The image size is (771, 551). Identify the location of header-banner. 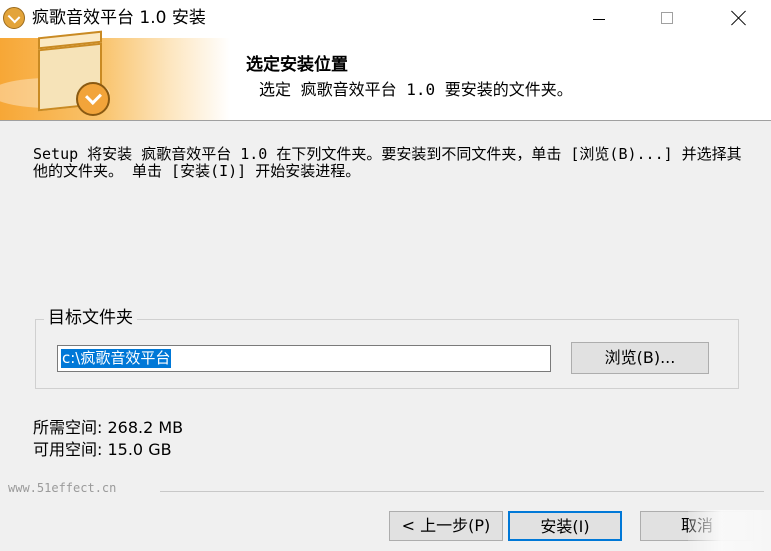
(115, 79).